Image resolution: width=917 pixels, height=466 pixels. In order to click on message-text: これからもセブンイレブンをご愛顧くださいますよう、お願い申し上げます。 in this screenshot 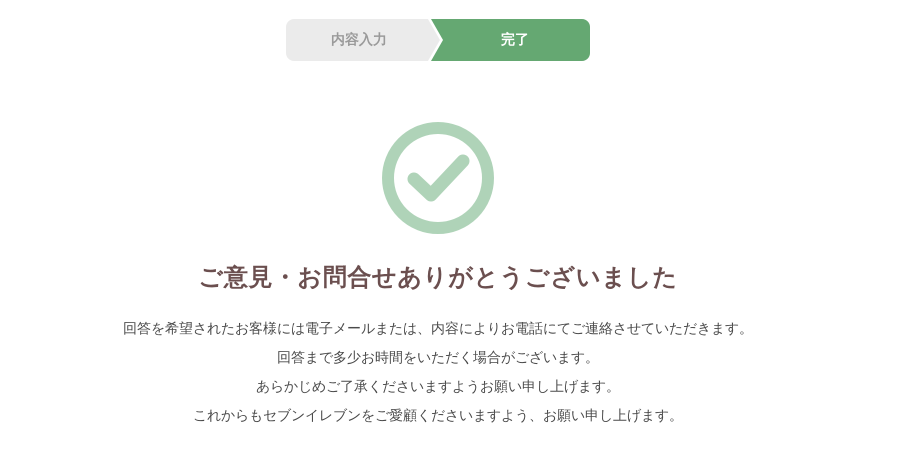, I will do `click(438, 416)`.